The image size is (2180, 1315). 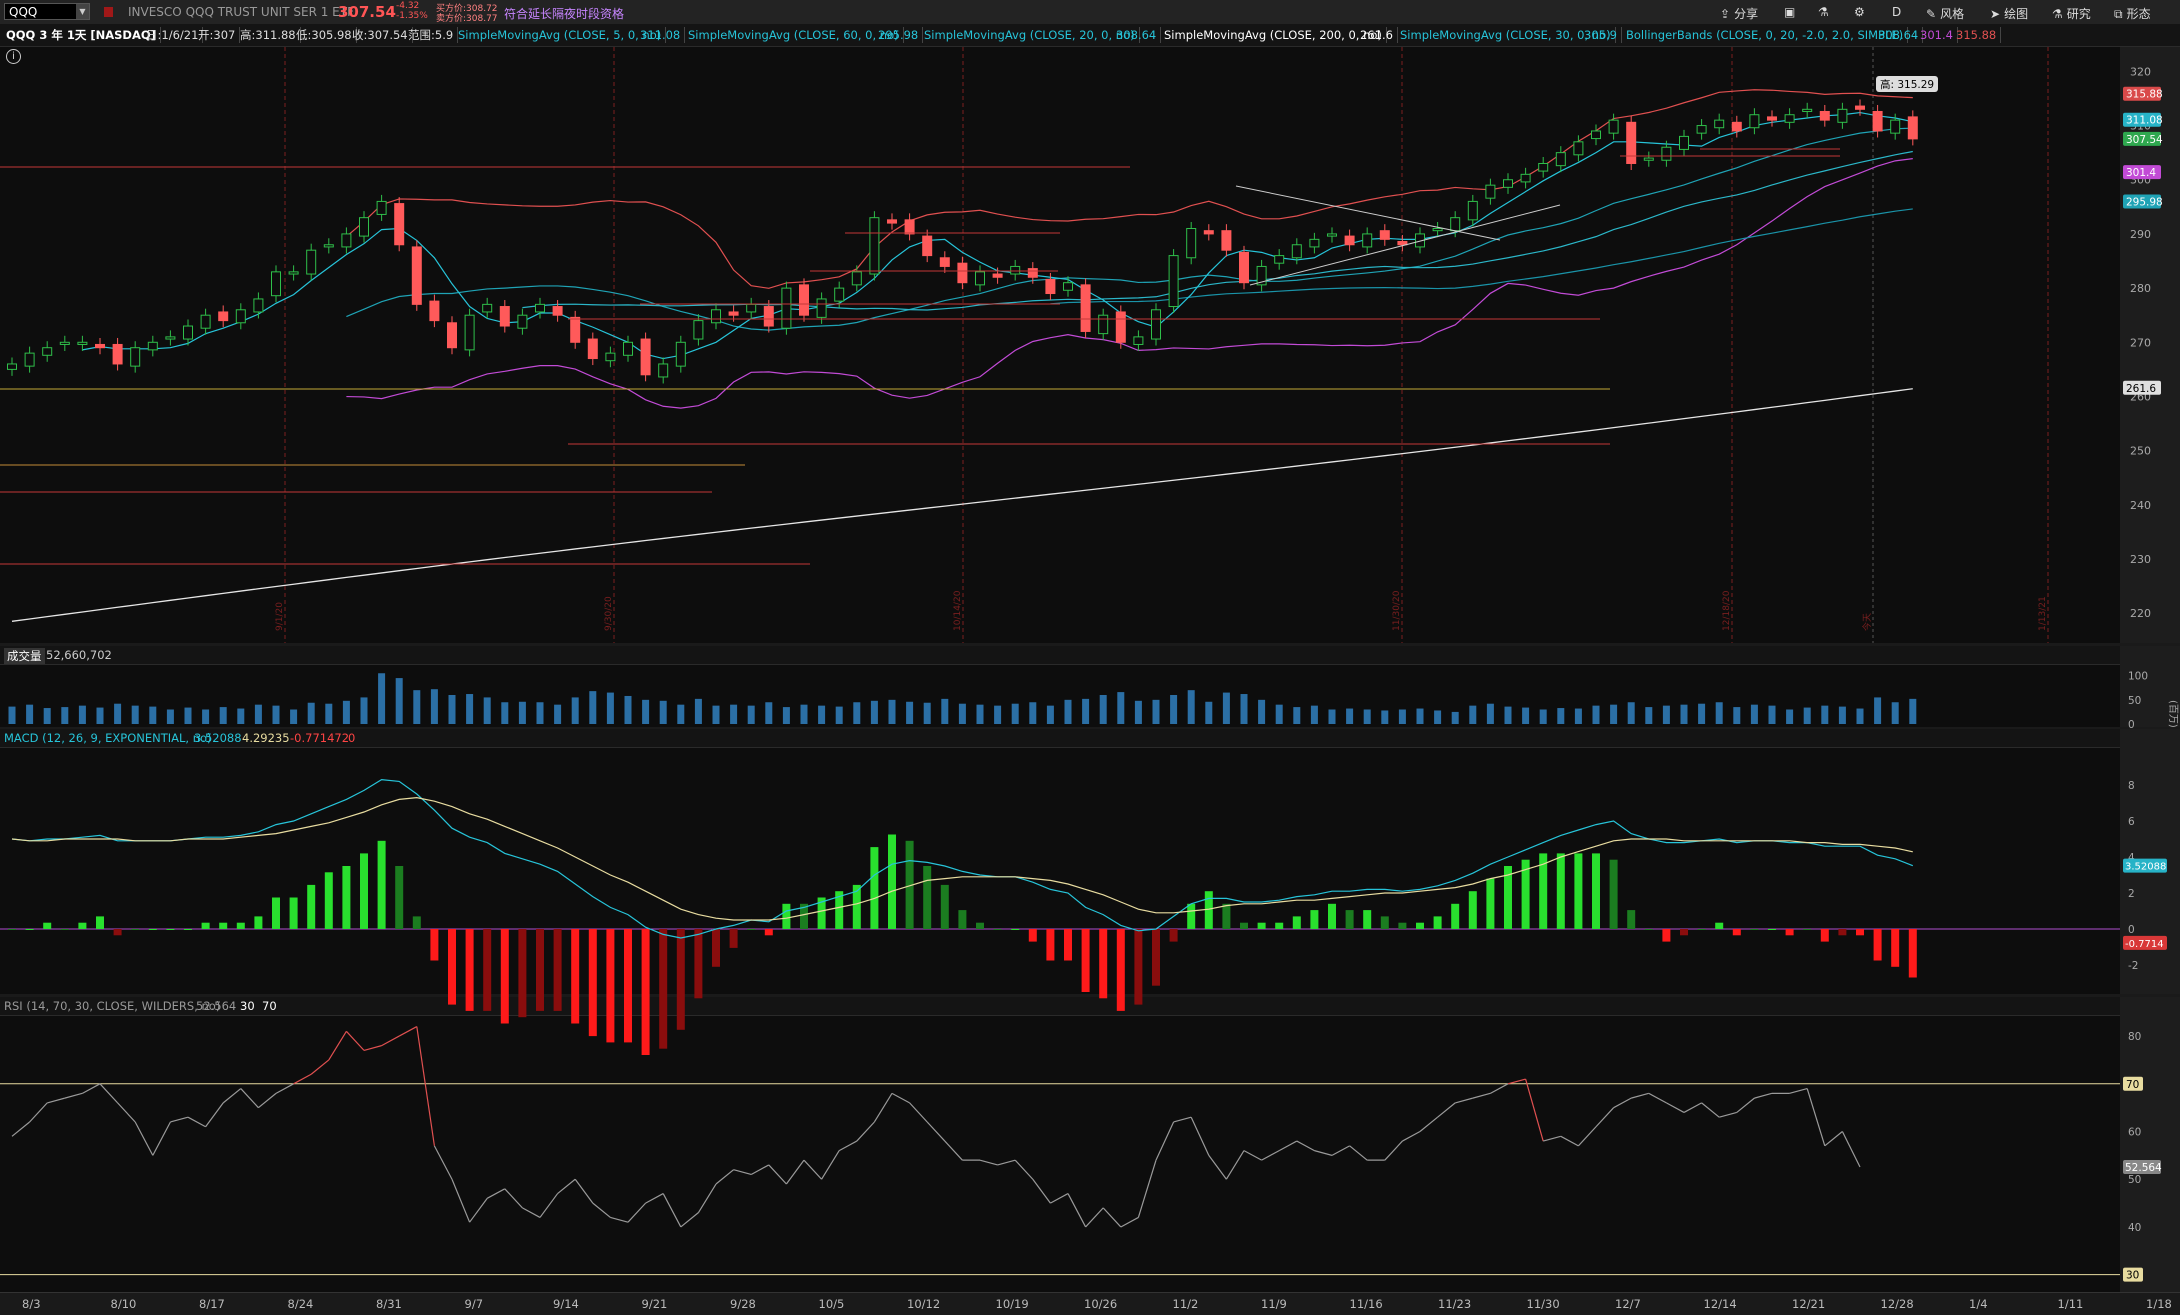 I want to click on price-badge-text: 311.08, so click(x=2144, y=121).